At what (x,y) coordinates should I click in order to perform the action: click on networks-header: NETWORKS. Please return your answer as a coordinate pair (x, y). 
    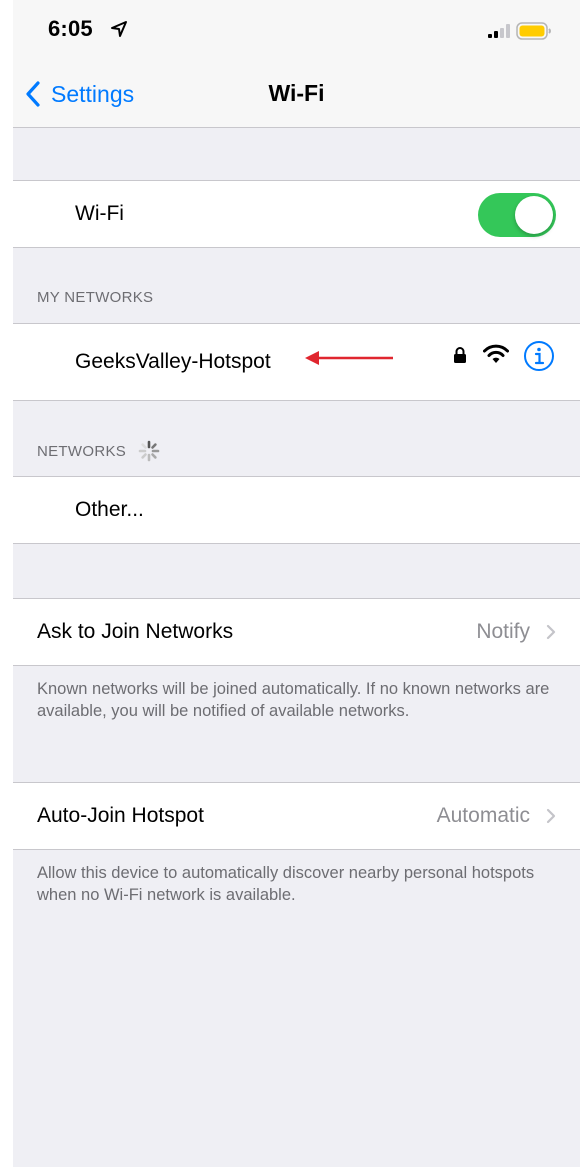
    Looking at the image, I should click on (98, 451).